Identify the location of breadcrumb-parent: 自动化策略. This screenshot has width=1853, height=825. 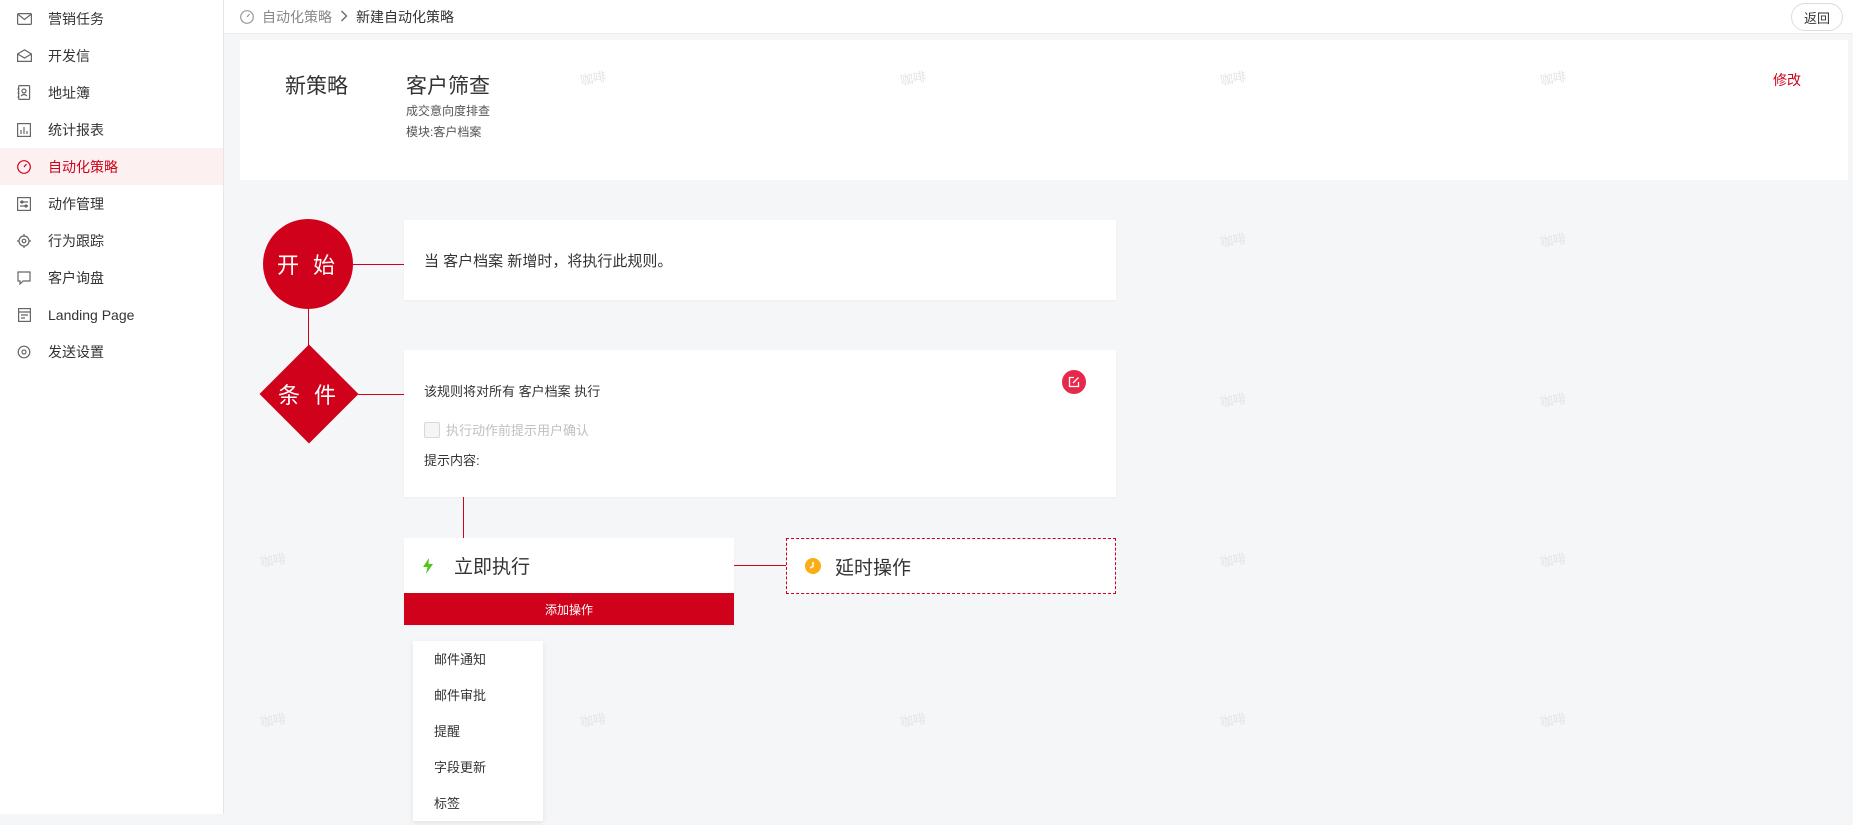
(297, 17).